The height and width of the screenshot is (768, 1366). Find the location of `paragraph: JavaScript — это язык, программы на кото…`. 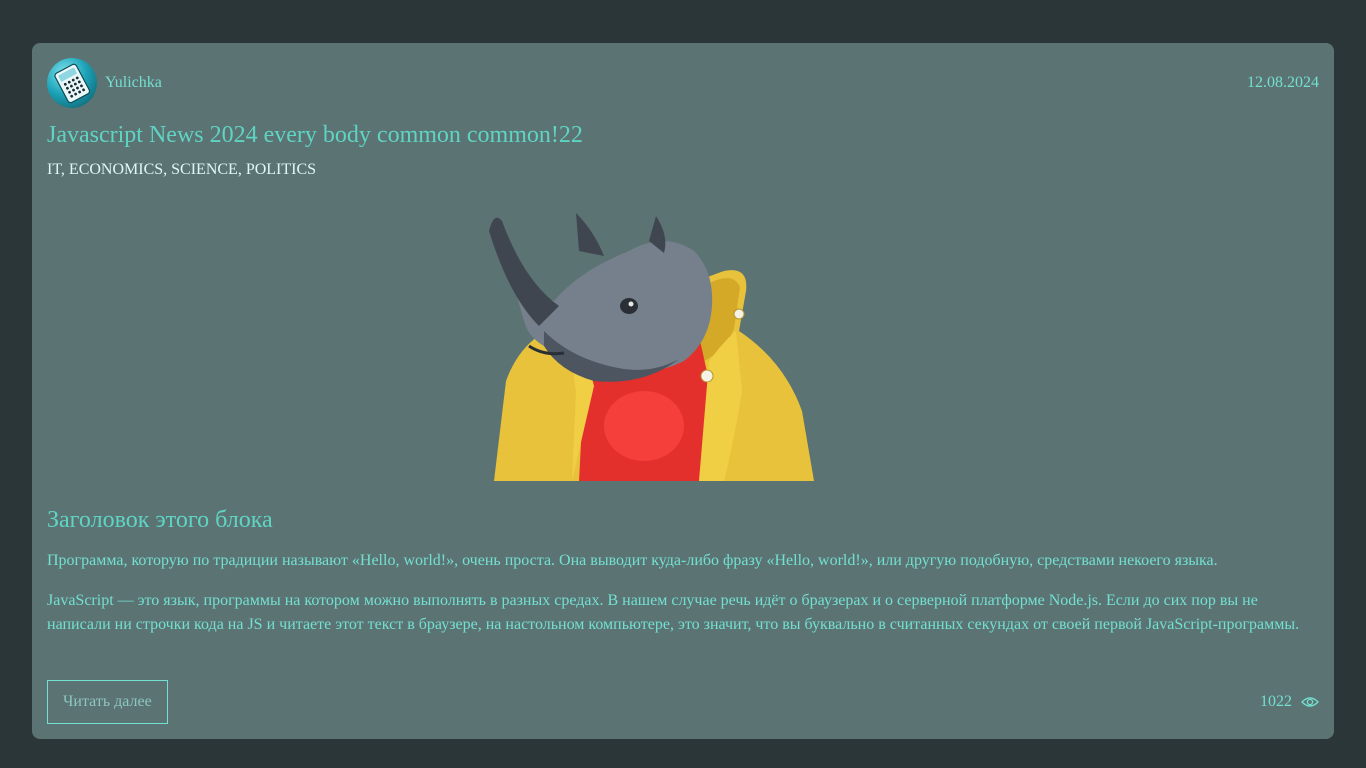

paragraph: JavaScript — это язык, программы на кото… is located at coordinates (673, 612).